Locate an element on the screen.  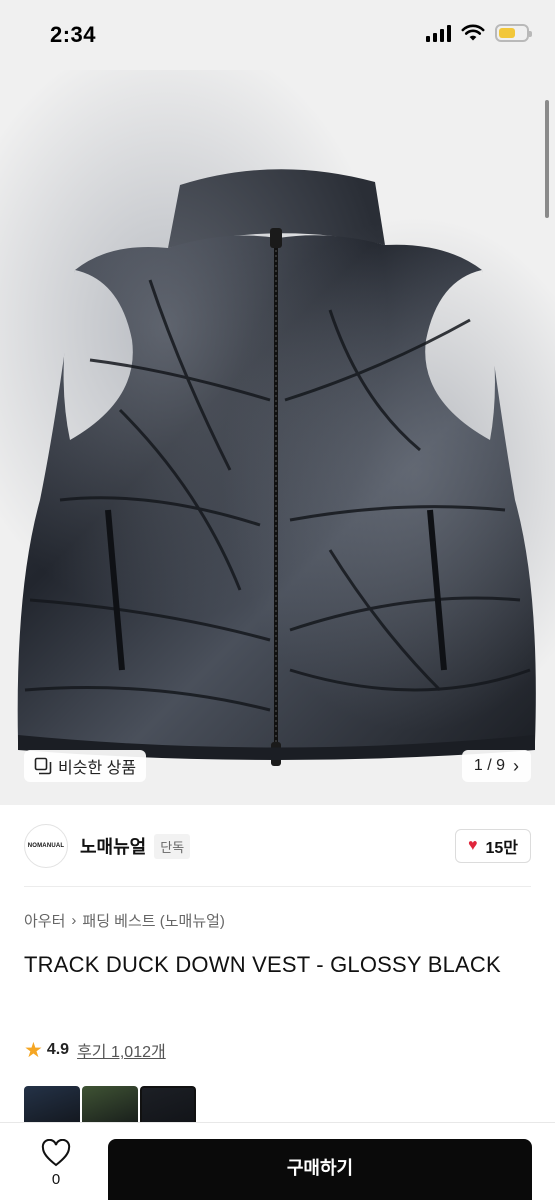
star-icon: ★ is located at coordinates (33, 1050).